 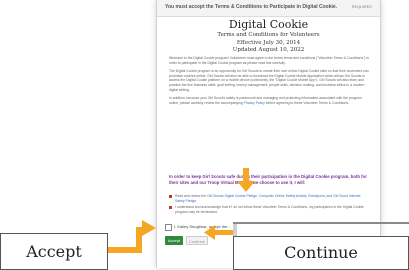 I want to click on document-title: Digital Cookie, so click(x=268, y=24).